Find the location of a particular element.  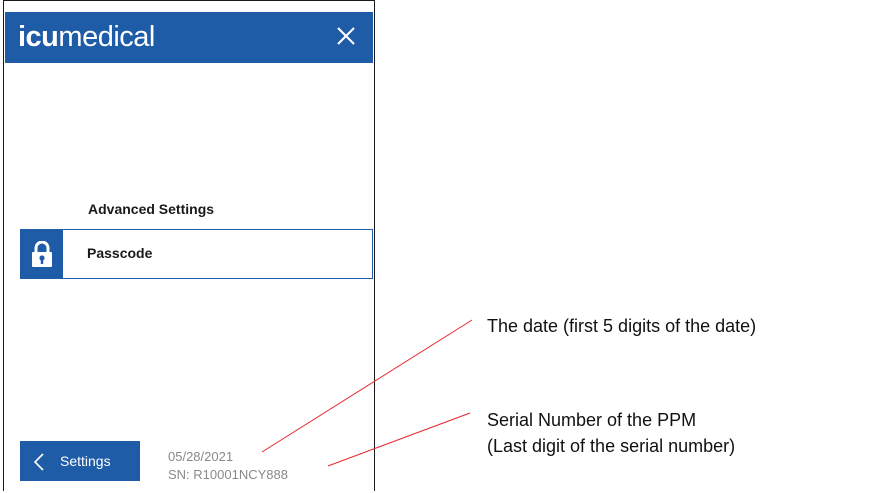

icu-medical-logo: icumedical is located at coordinates (86, 37).